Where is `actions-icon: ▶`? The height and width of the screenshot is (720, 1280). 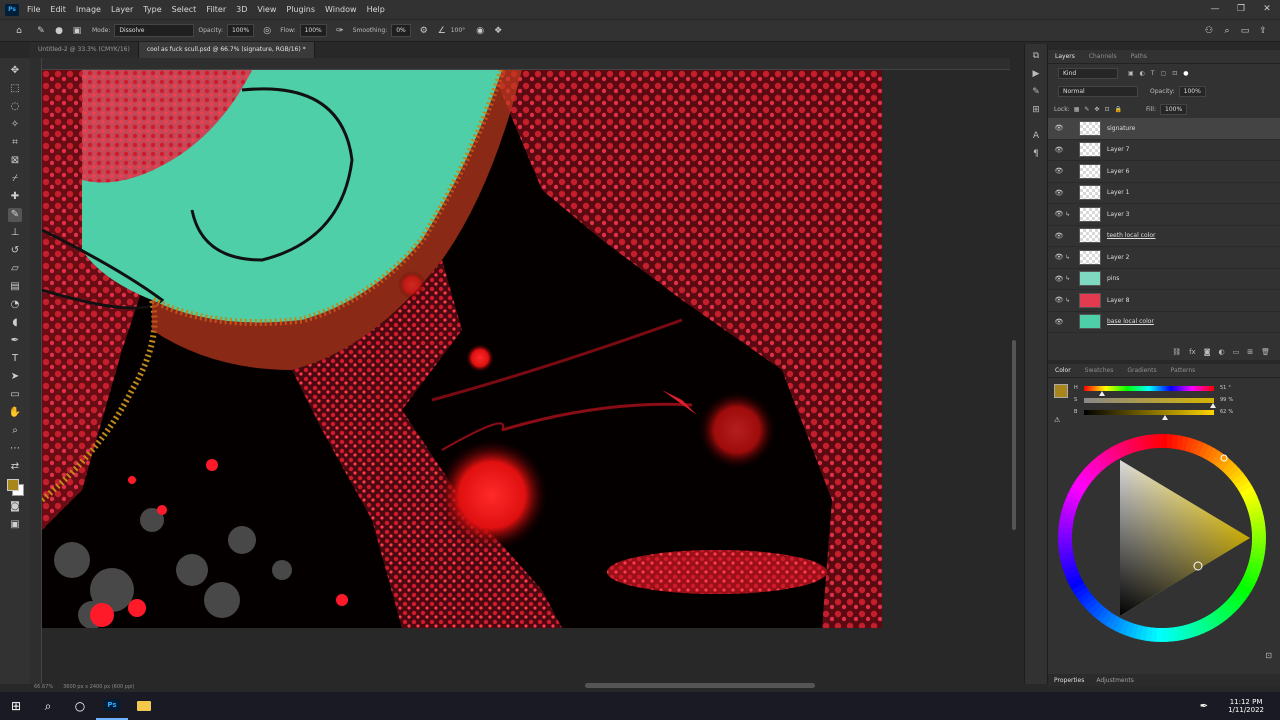 actions-icon: ▶ is located at coordinates (1036, 74).